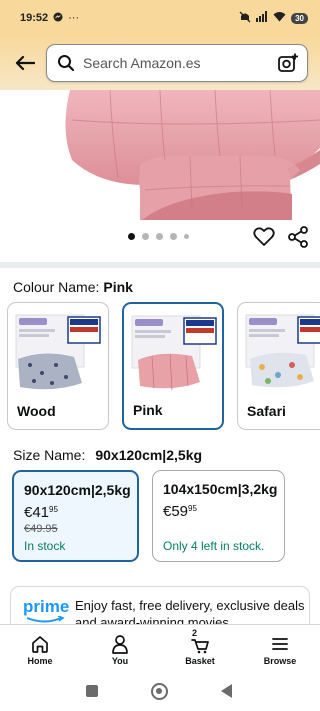 This screenshot has width=320, height=711. I want to click on home-system-button, so click(159, 691).